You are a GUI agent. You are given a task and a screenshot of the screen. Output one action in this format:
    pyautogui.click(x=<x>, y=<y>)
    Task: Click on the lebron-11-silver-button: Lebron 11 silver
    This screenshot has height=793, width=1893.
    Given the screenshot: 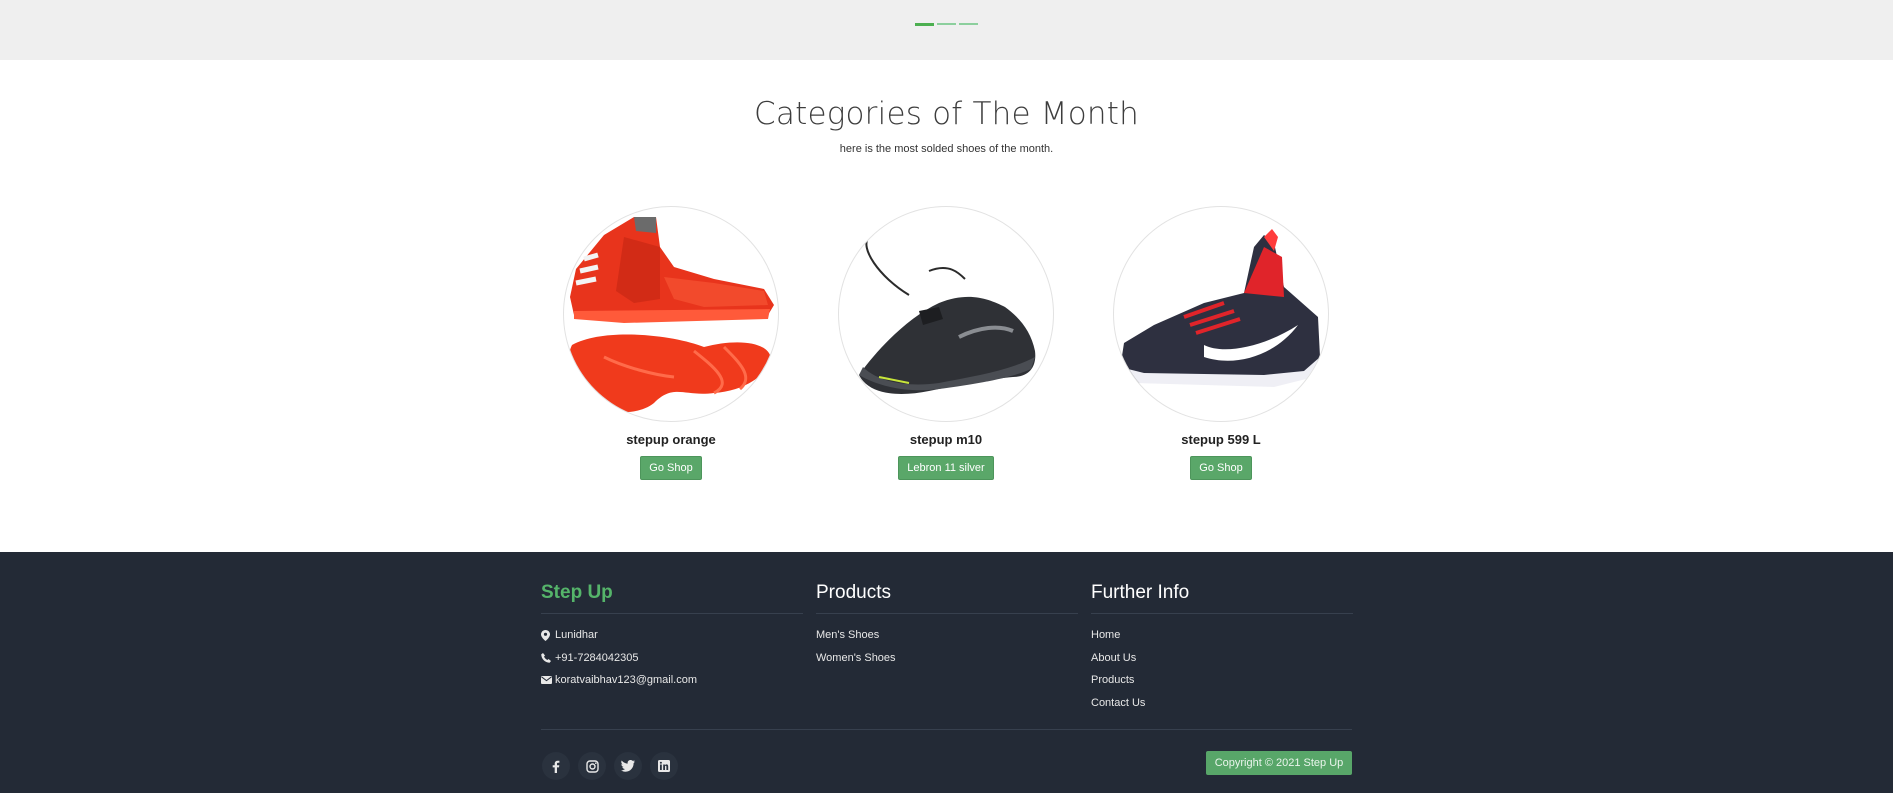 What is the action you would take?
    pyautogui.click(x=946, y=468)
    